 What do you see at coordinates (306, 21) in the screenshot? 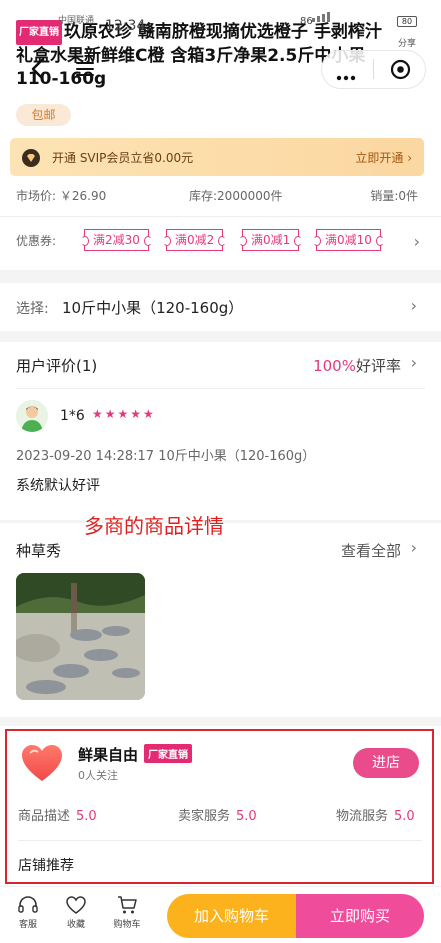
I see `network-speed: 86` at bounding box center [306, 21].